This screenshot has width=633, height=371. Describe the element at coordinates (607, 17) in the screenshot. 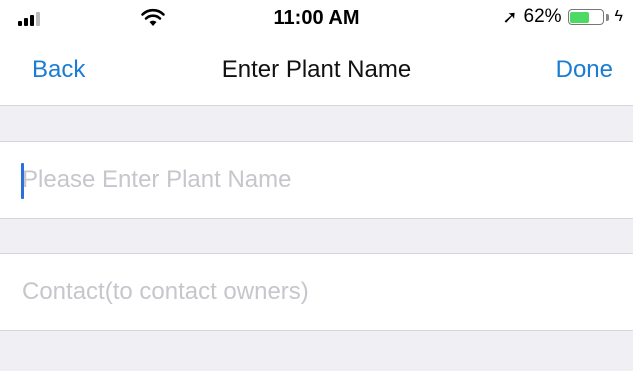

I see `battery-nub` at that location.